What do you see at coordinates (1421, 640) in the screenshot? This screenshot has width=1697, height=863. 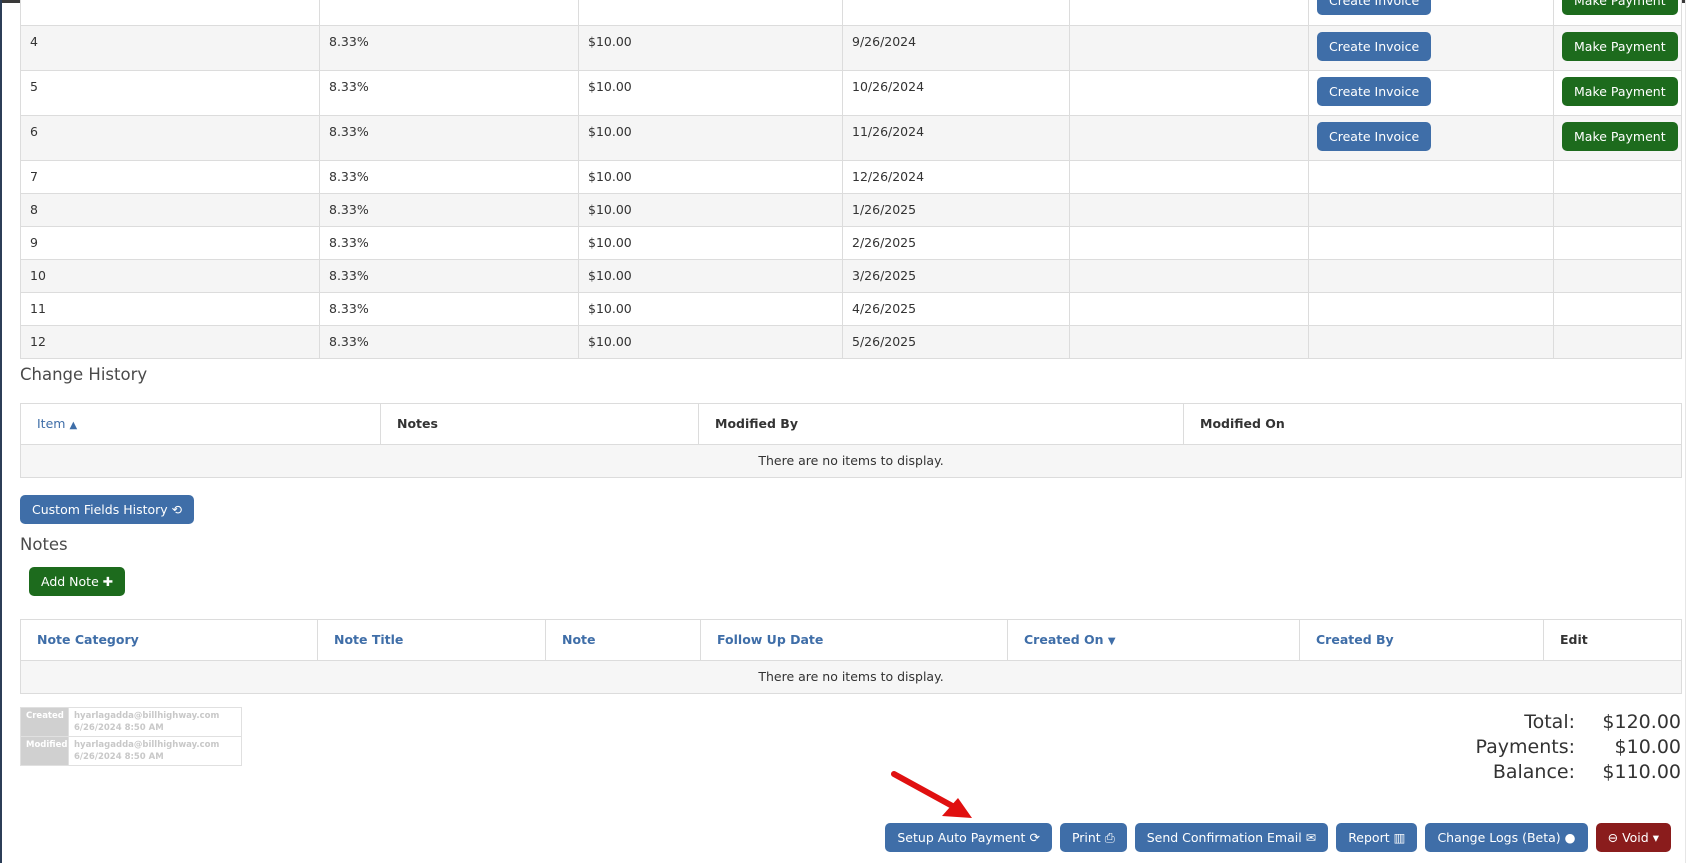 I see `column-header-created-by: Created By` at bounding box center [1421, 640].